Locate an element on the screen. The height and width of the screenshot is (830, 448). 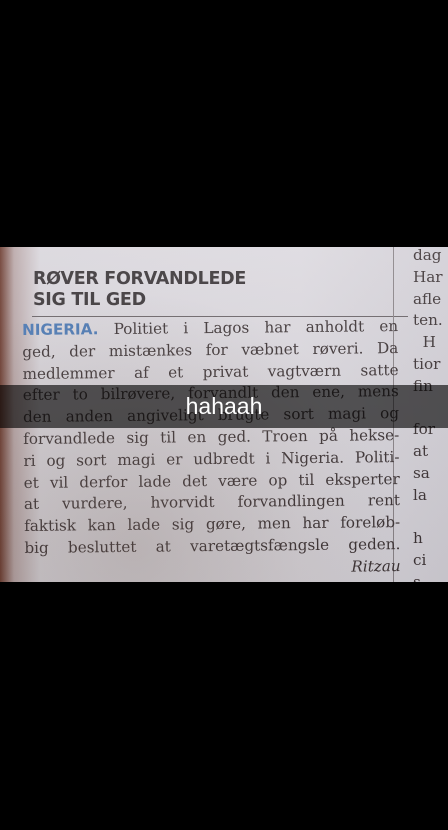
headline-line: SIG TIL GED is located at coordinates (89, 300).